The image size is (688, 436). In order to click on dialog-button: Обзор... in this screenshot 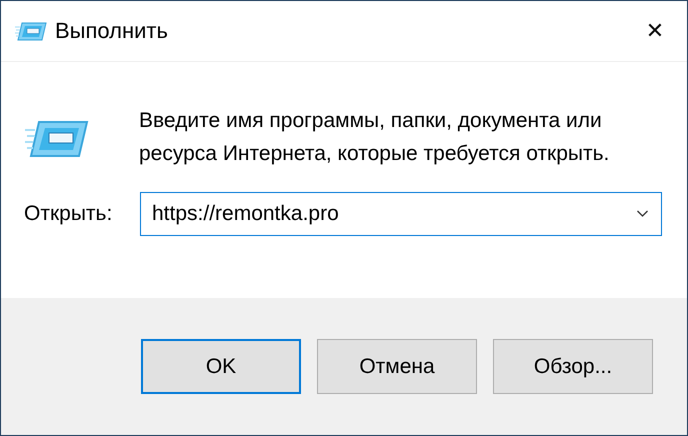, I will do `click(573, 366)`.